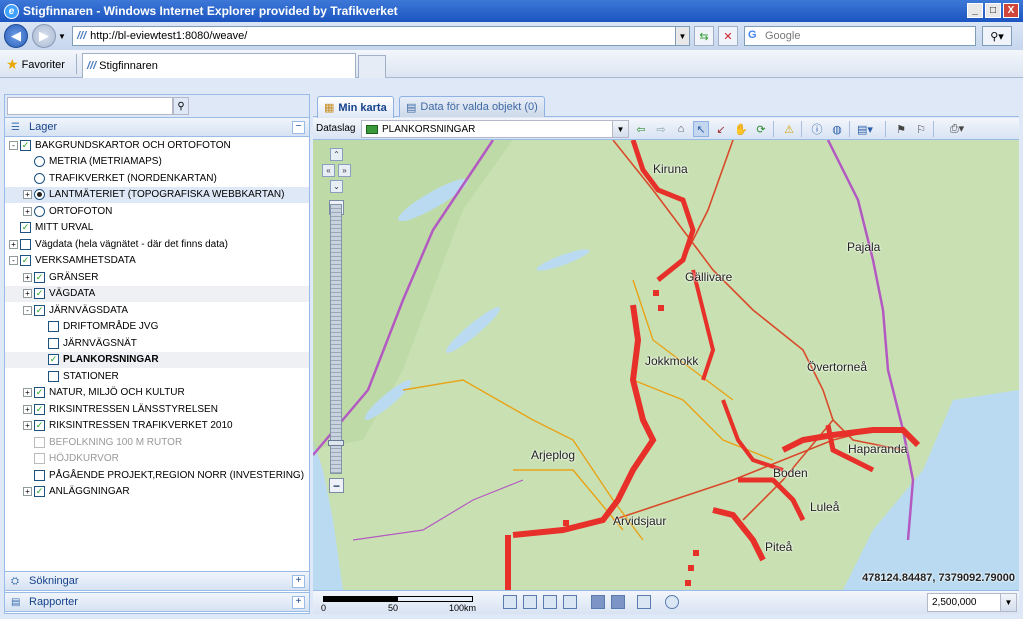 This screenshot has width=1023, height=619. What do you see at coordinates (298, 581) in the screenshot?
I see `expand-searches-button: +` at bounding box center [298, 581].